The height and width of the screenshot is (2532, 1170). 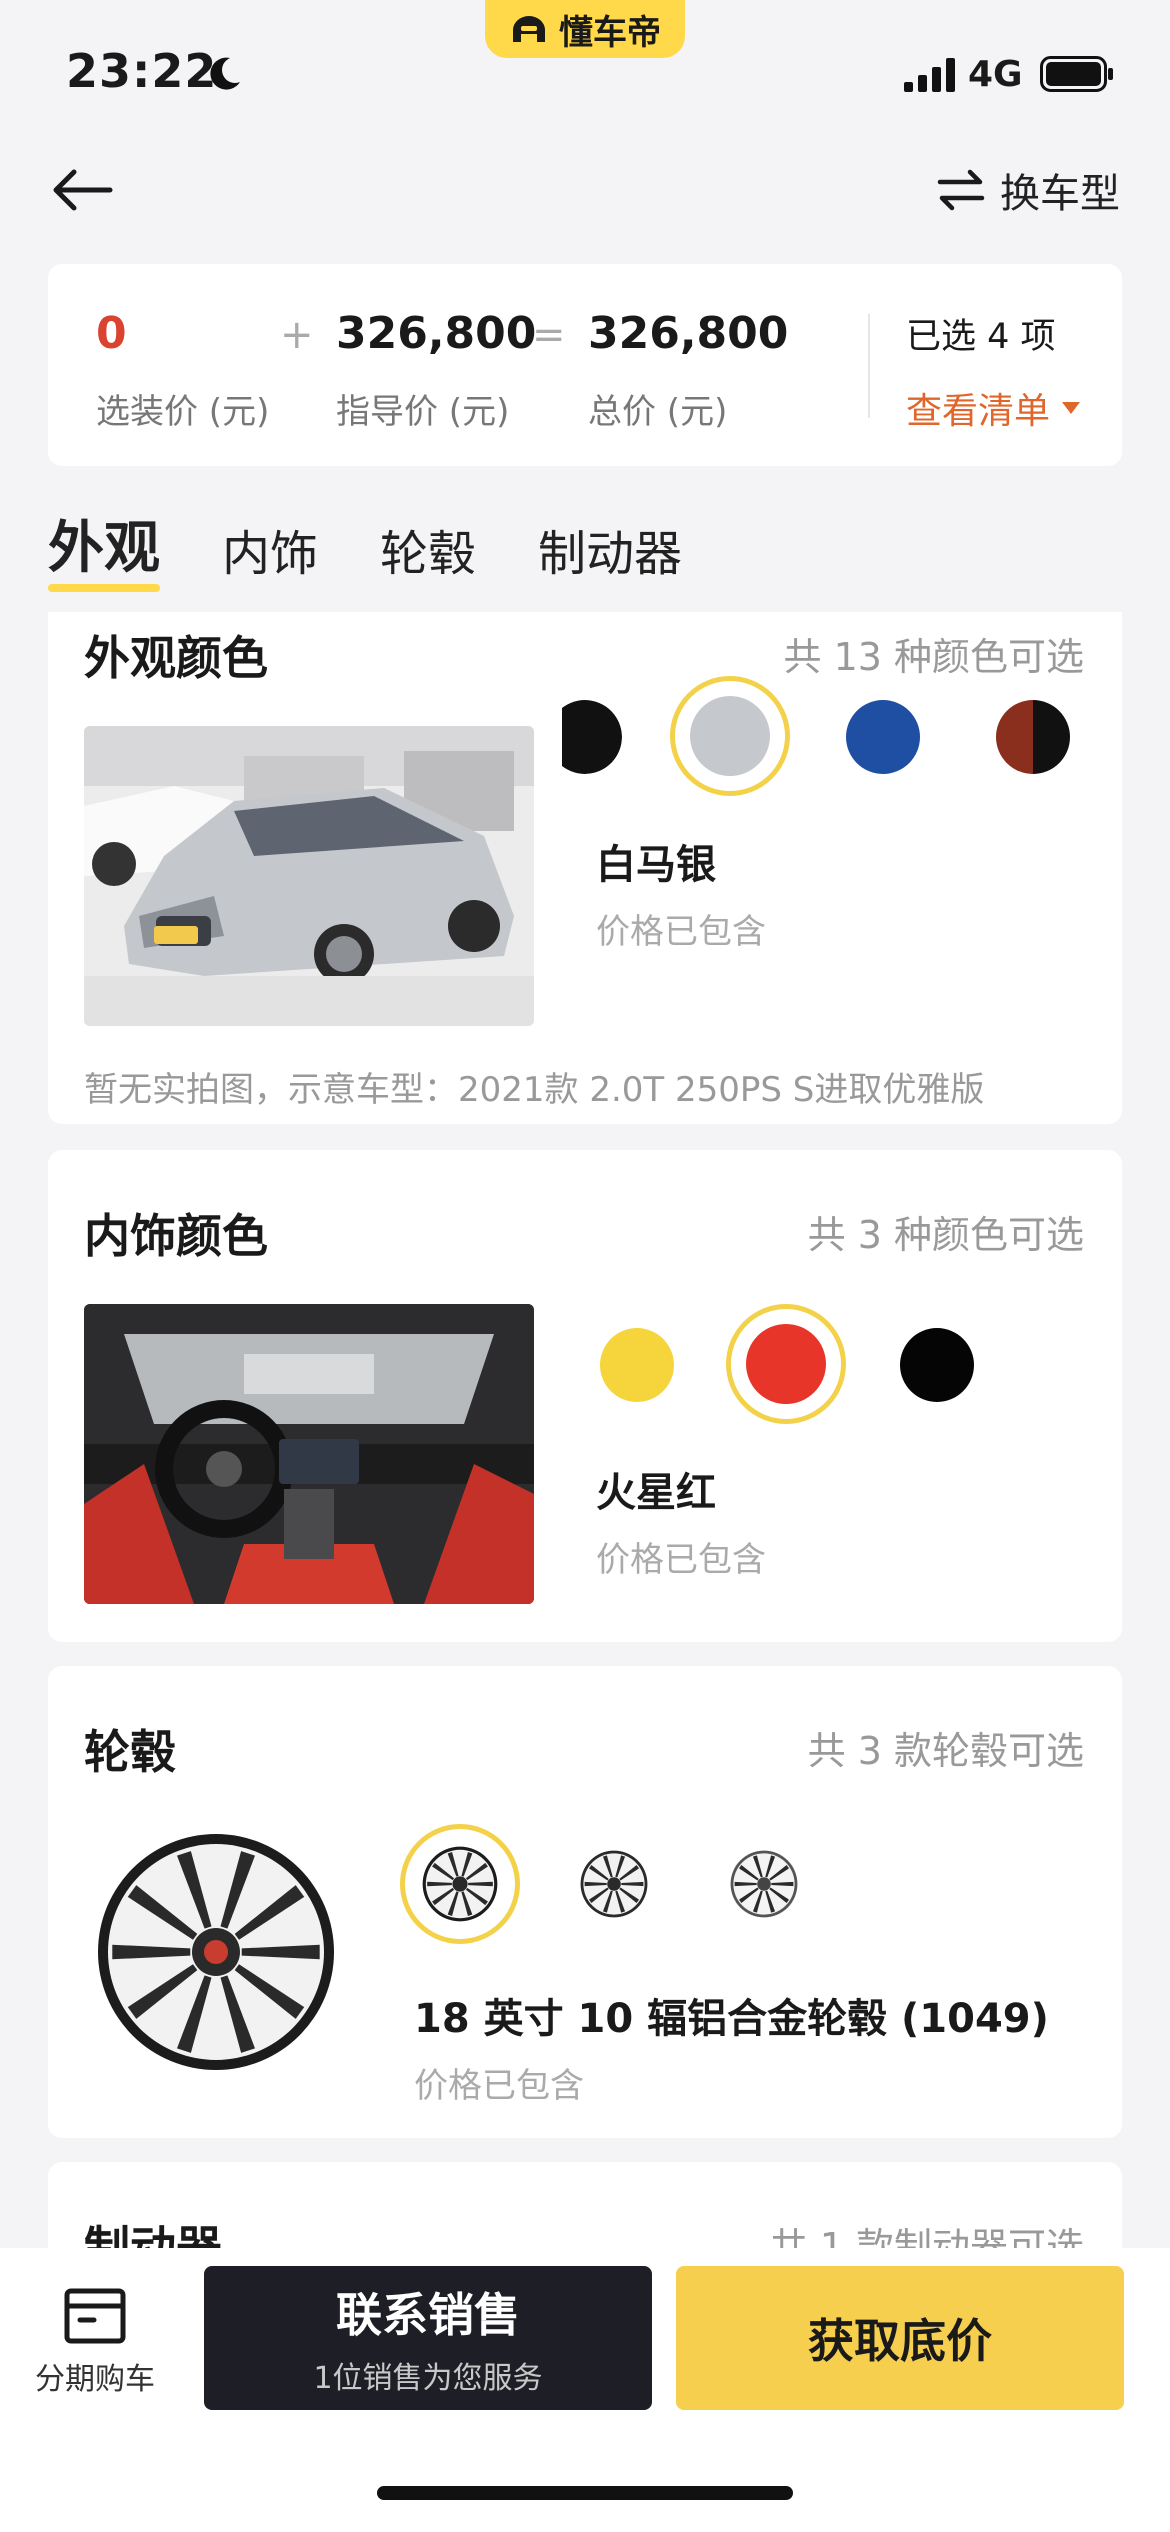 I want to click on total-price-label: 总价 (元), so click(x=658, y=412).